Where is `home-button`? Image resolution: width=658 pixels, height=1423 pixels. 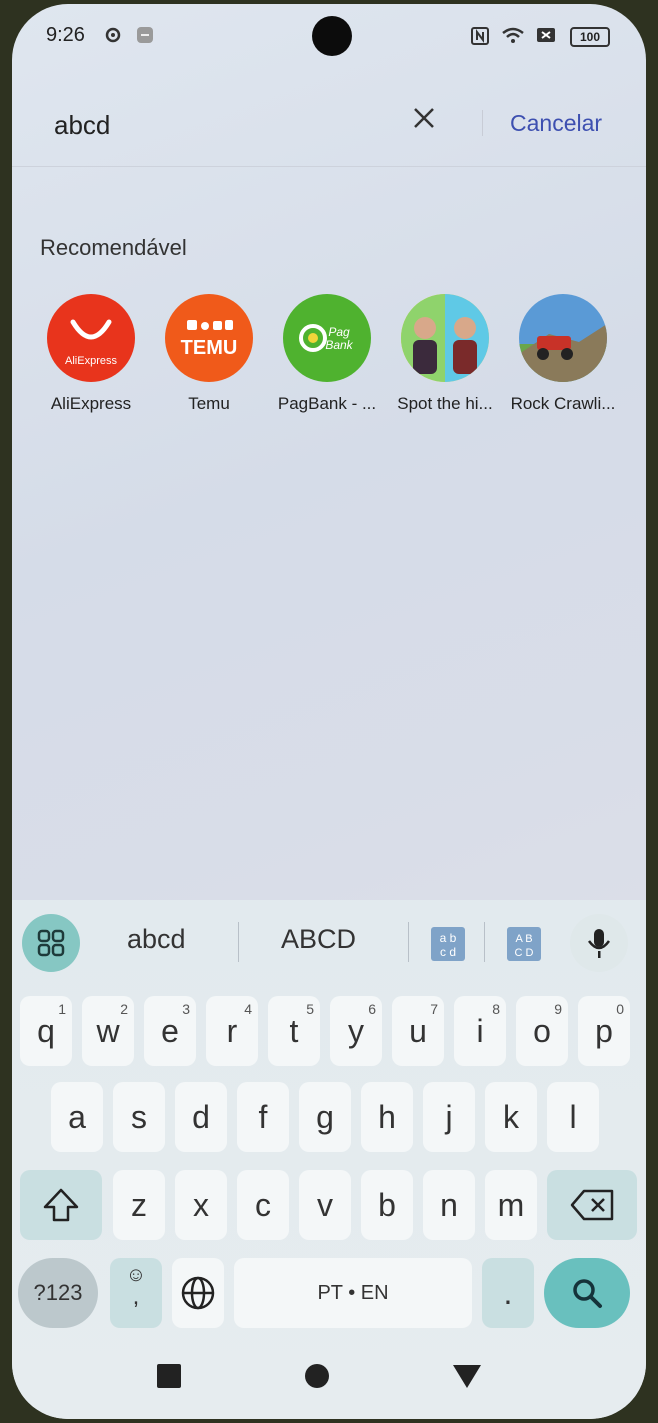 home-button is located at coordinates (317, 1378).